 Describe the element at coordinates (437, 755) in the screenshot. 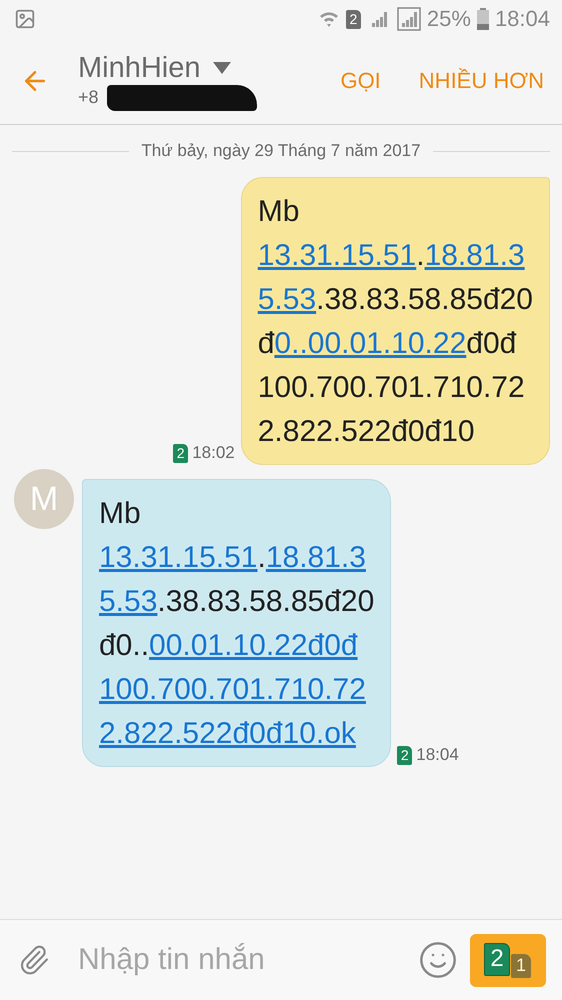

I see `message-time: 18:04` at that location.